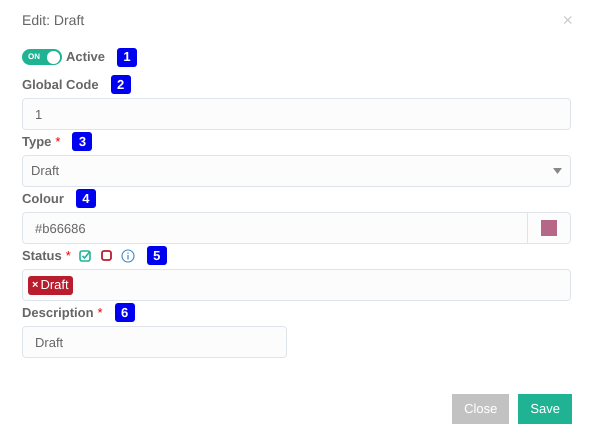  What do you see at coordinates (127, 57) in the screenshot?
I see `number-badge: 1` at bounding box center [127, 57].